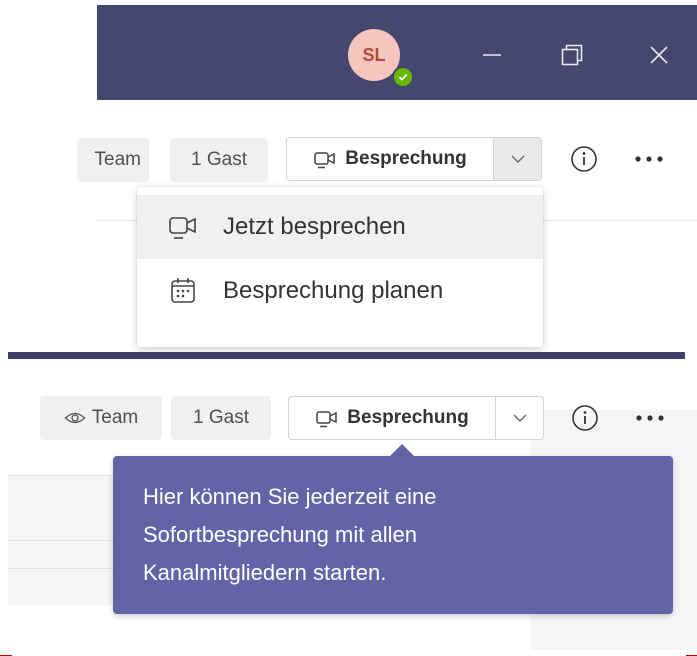 Image resolution: width=697 pixels, height=656 pixels. Describe the element at coordinates (290, 496) in the screenshot. I see `tooltip-line: Hier können Sie jederzeit eine` at that location.